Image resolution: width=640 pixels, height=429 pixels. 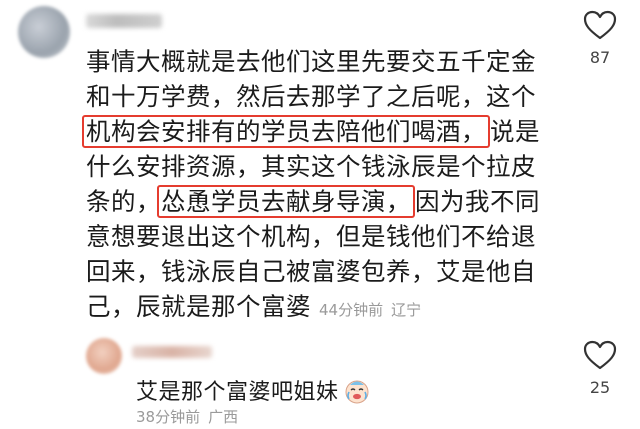 I want to click on comment-location: 辽宁, so click(x=406, y=310).